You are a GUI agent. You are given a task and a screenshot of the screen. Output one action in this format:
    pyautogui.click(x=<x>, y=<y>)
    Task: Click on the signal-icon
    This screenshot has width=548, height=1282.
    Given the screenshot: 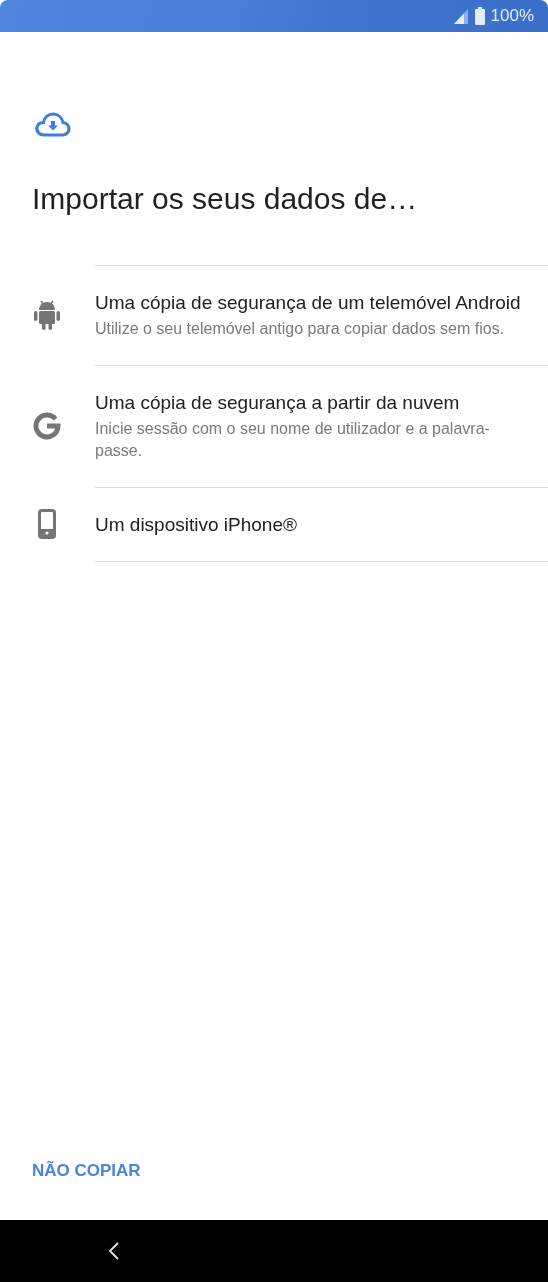 What is the action you would take?
    pyautogui.click(x=460, y=16)
    